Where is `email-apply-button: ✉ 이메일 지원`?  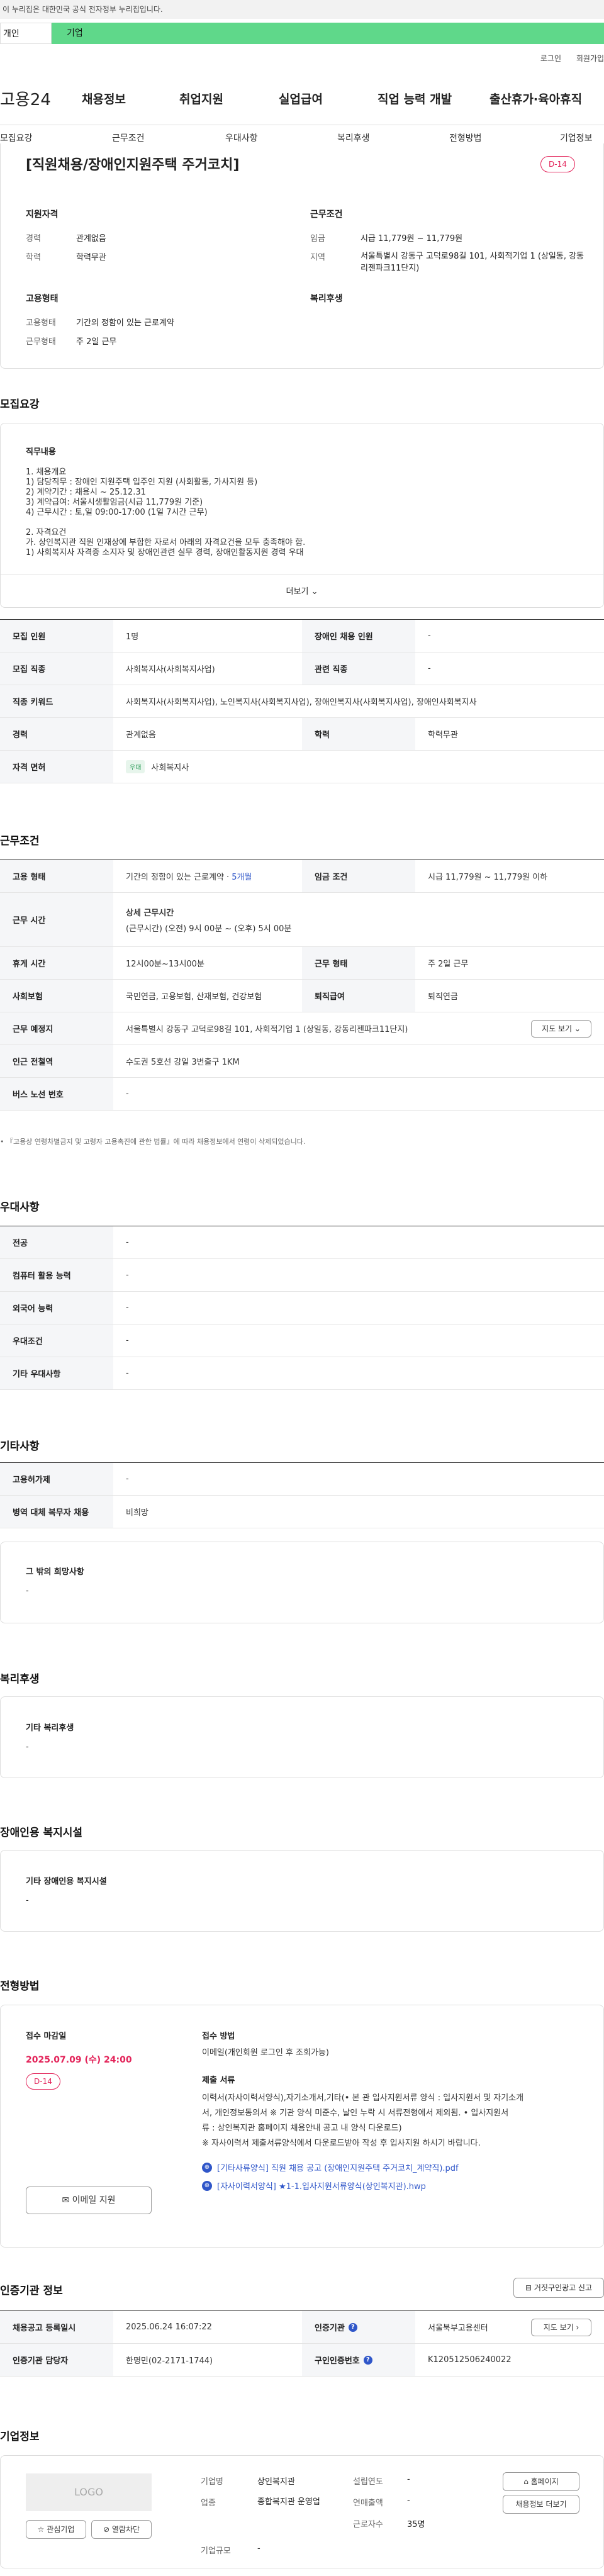
email-apply-button: ✉ 이메일 지원 is located at coordinates (89, 2200).